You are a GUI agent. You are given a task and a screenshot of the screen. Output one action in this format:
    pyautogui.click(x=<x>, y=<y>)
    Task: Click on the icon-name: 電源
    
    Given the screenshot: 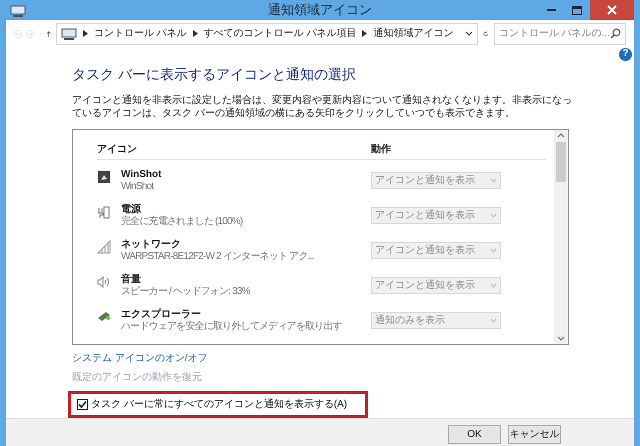 What is the action you would take?
    pyautogui.click(x=131, y=210)
    